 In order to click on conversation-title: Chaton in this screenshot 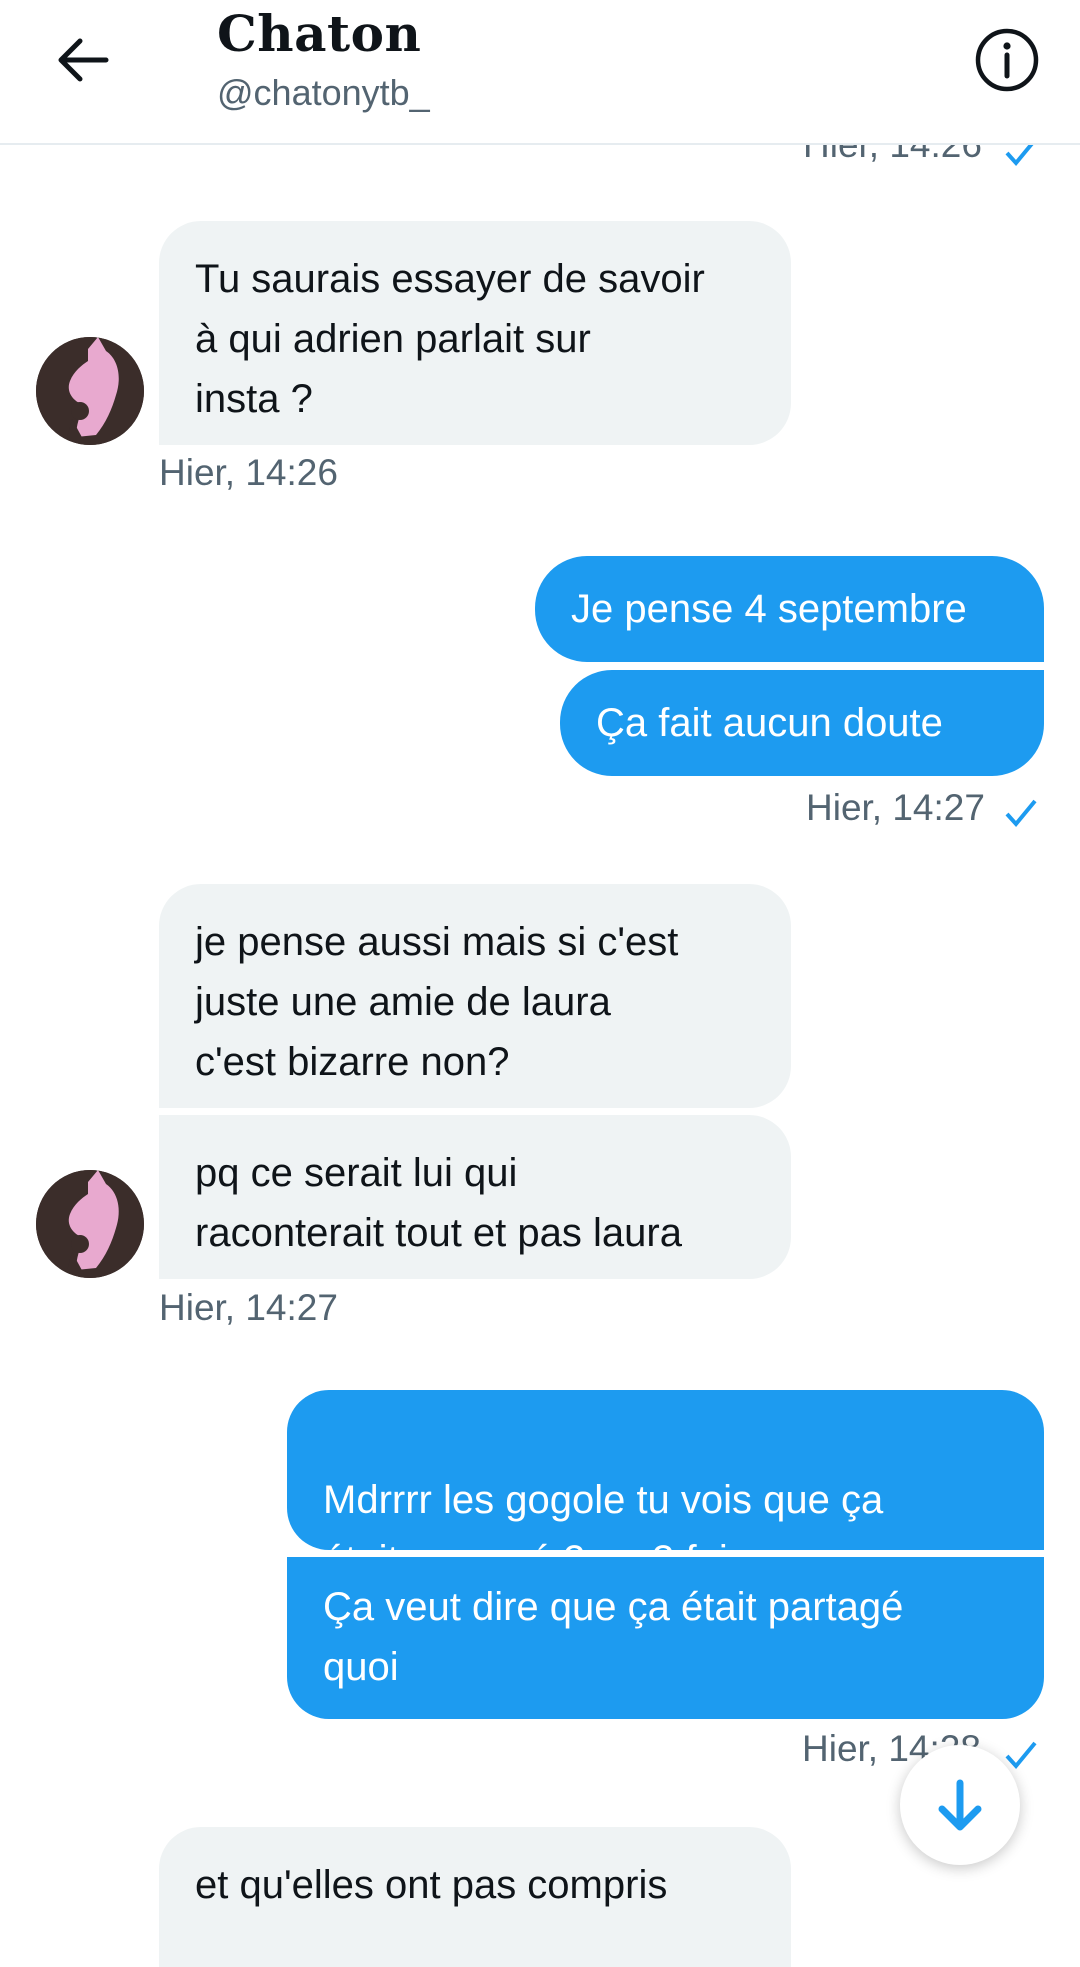, I will do `click(319, 33)`.